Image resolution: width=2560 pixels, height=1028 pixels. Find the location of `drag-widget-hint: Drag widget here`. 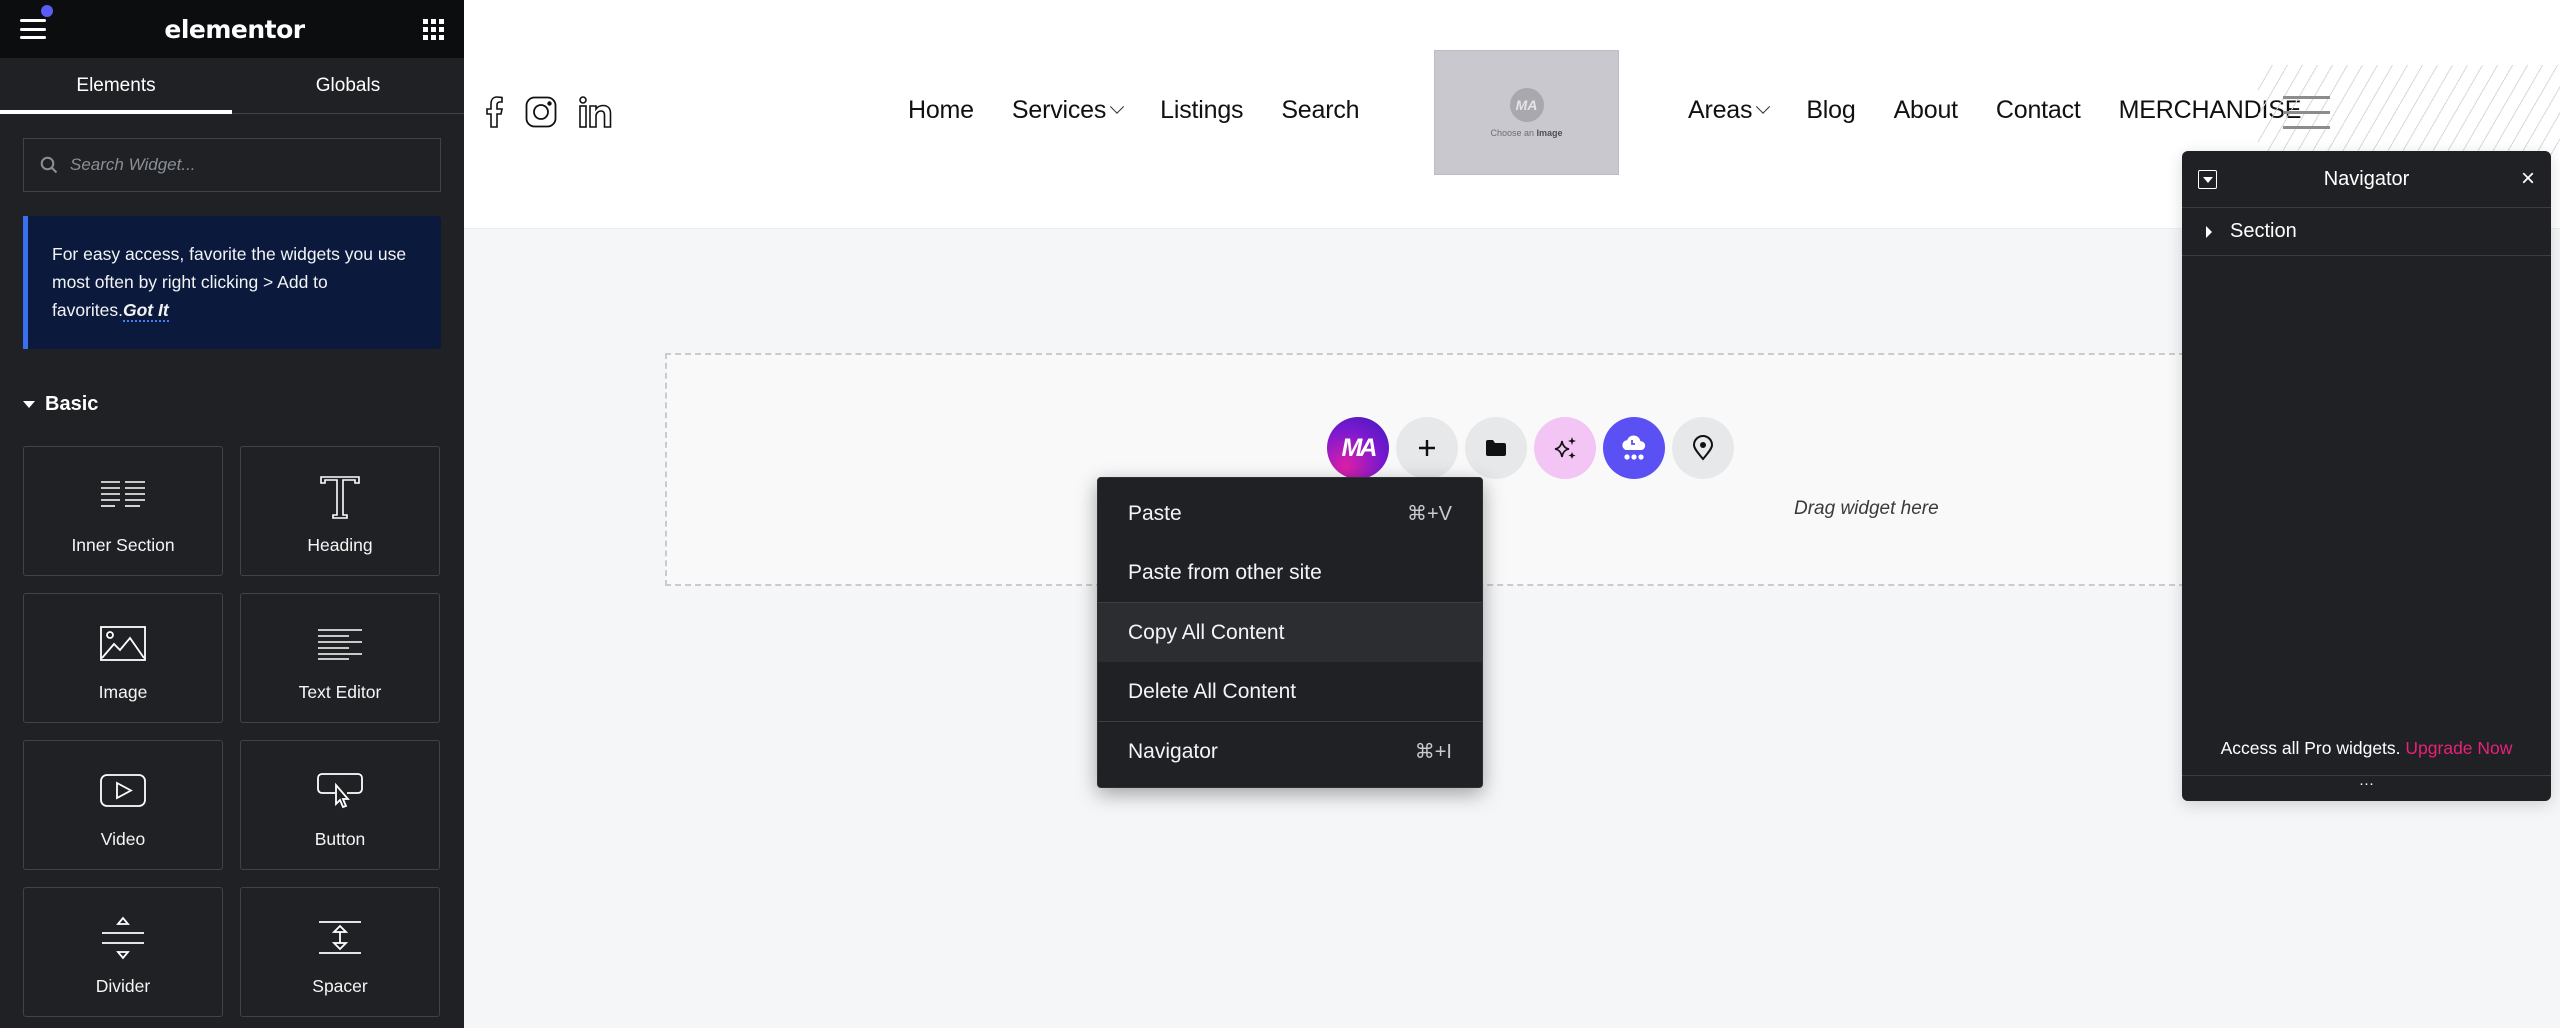

drag-widget-hint: Drag widget here is located at coordinates (1866, 508).